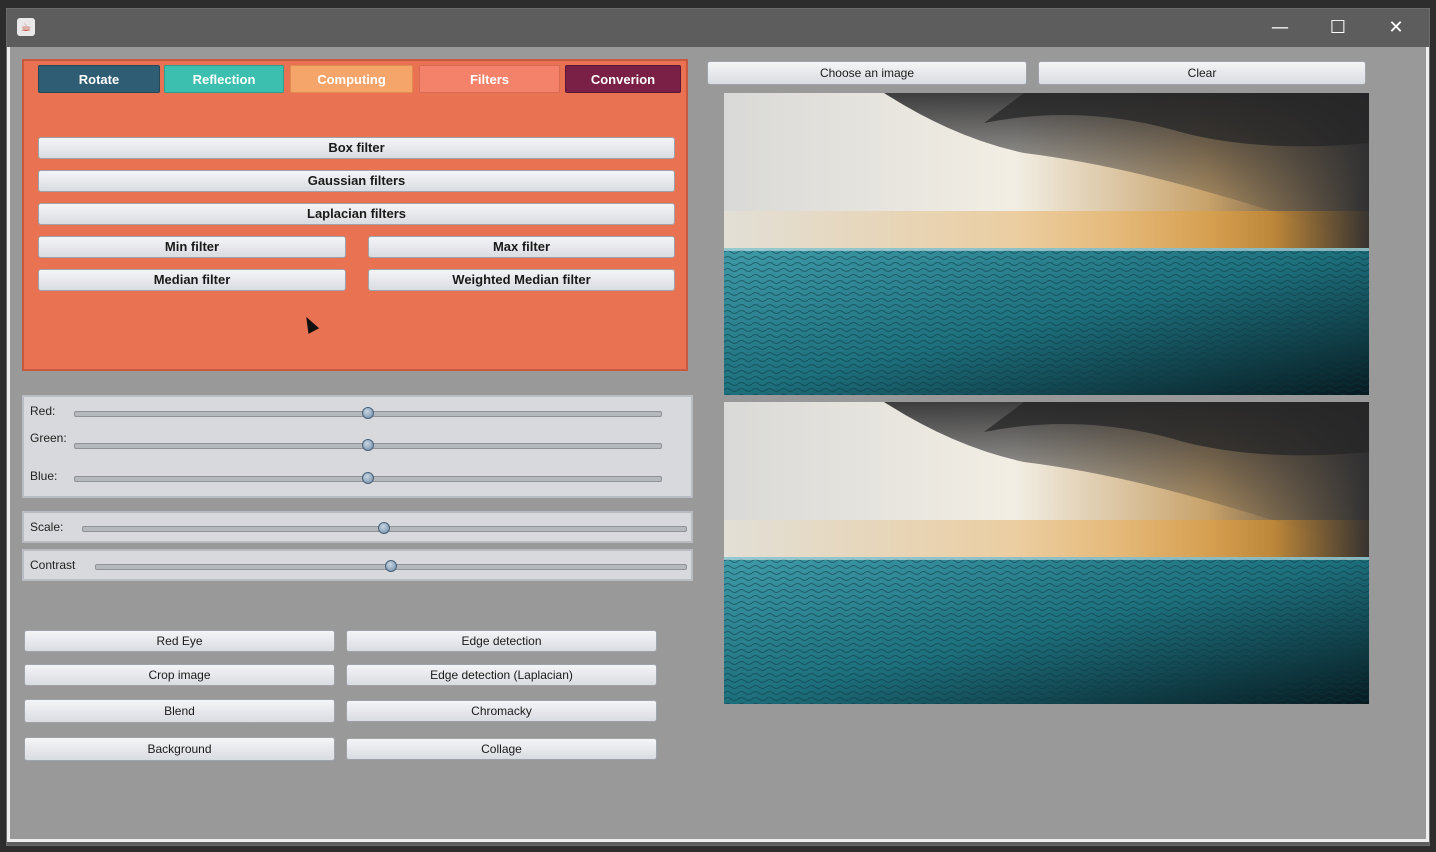 The width and height of the screenshot is (1436, 852). Describe the element at coordinates (1396, 28) in the screenshot. I see `close-button: ✕` at that location.